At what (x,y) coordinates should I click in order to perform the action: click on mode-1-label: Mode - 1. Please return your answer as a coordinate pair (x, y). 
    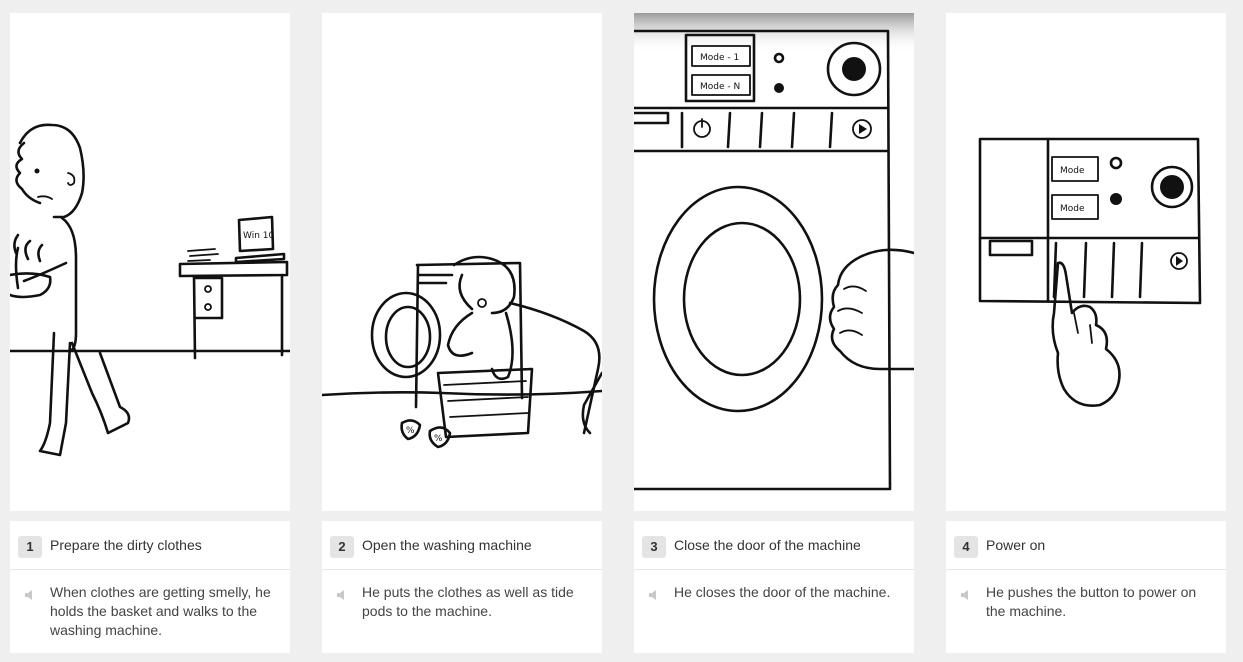
    Looking at the image, I should click on (719, 58).